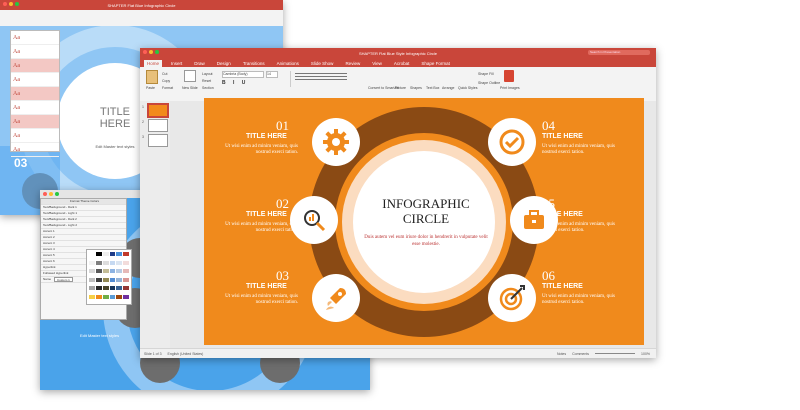 This screenshot has height=410, width=800. I want to click on briefcase-icon, so click(534, 220).